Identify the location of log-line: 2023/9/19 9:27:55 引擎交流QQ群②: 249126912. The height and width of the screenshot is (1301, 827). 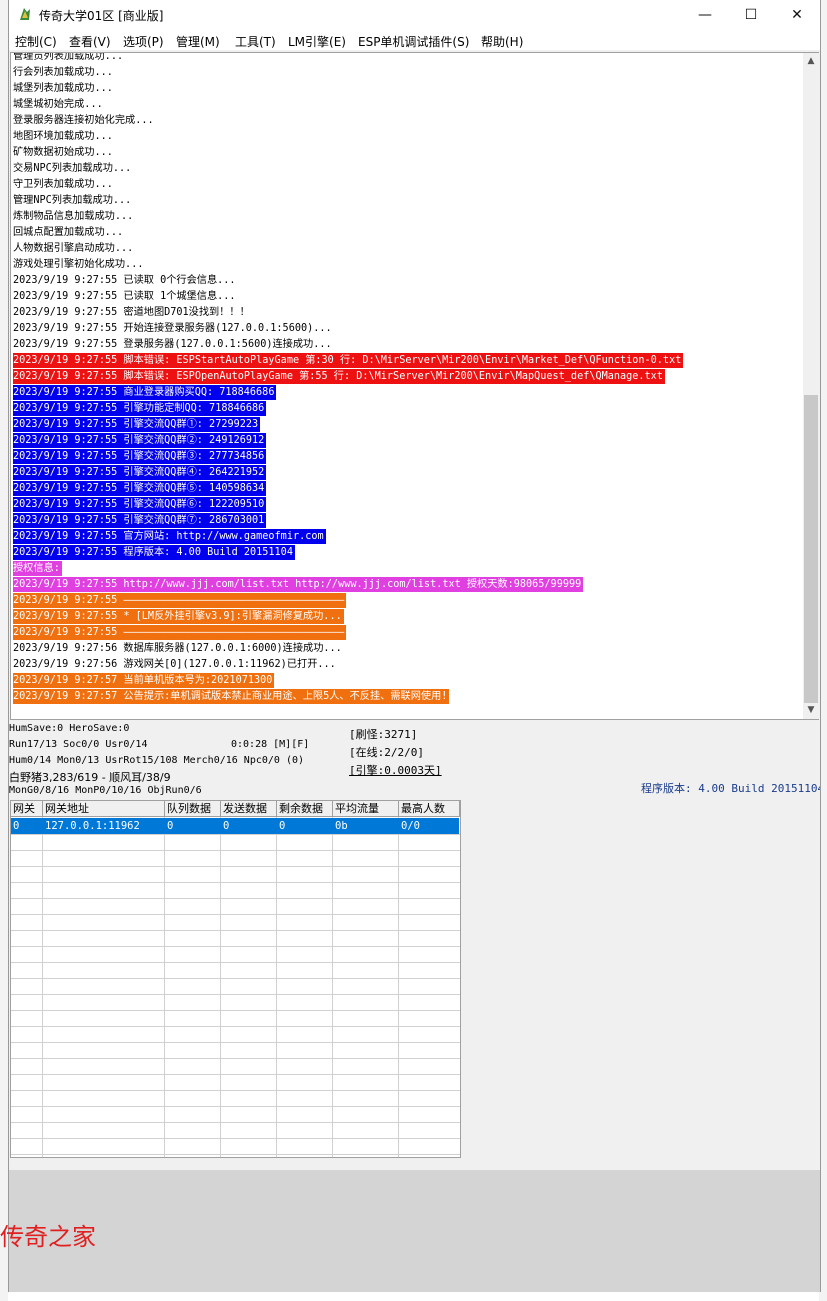
(140, 440).